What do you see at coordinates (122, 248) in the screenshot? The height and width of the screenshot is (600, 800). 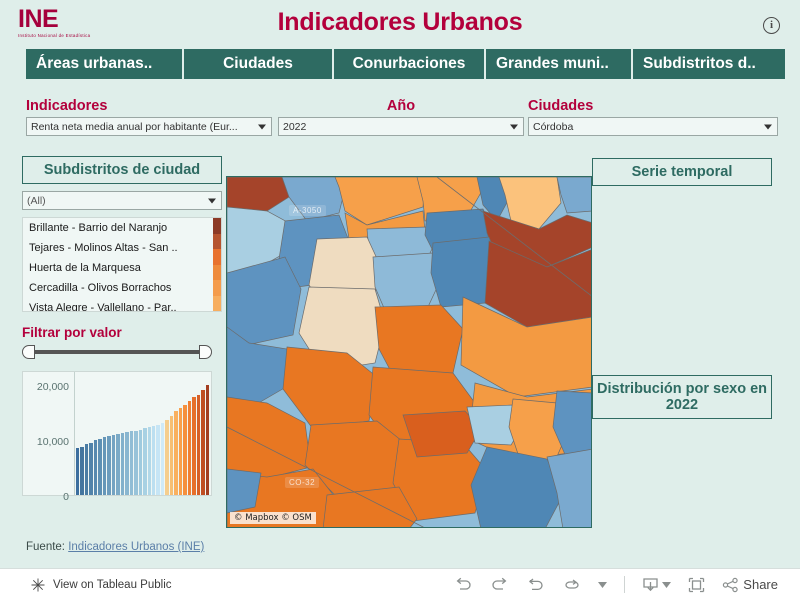 I see `list-item: Tejares - Molinos Altas - San ..` at bounding box center [122, 248].